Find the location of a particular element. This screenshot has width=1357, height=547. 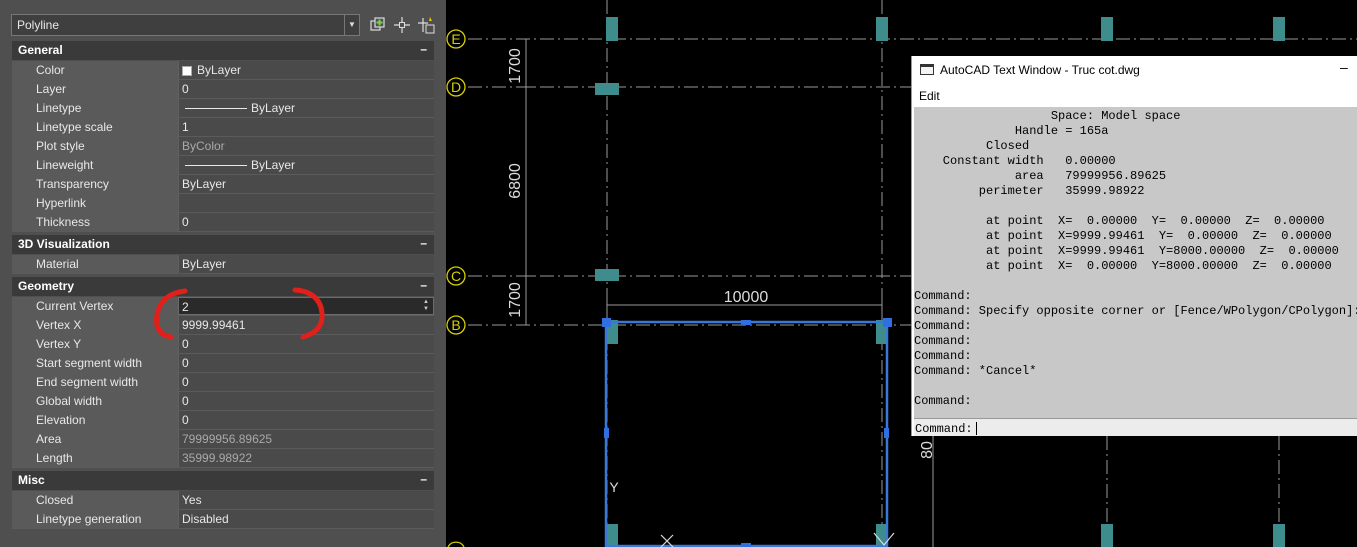

bubble-label: C is located at coordinates (456, 276).